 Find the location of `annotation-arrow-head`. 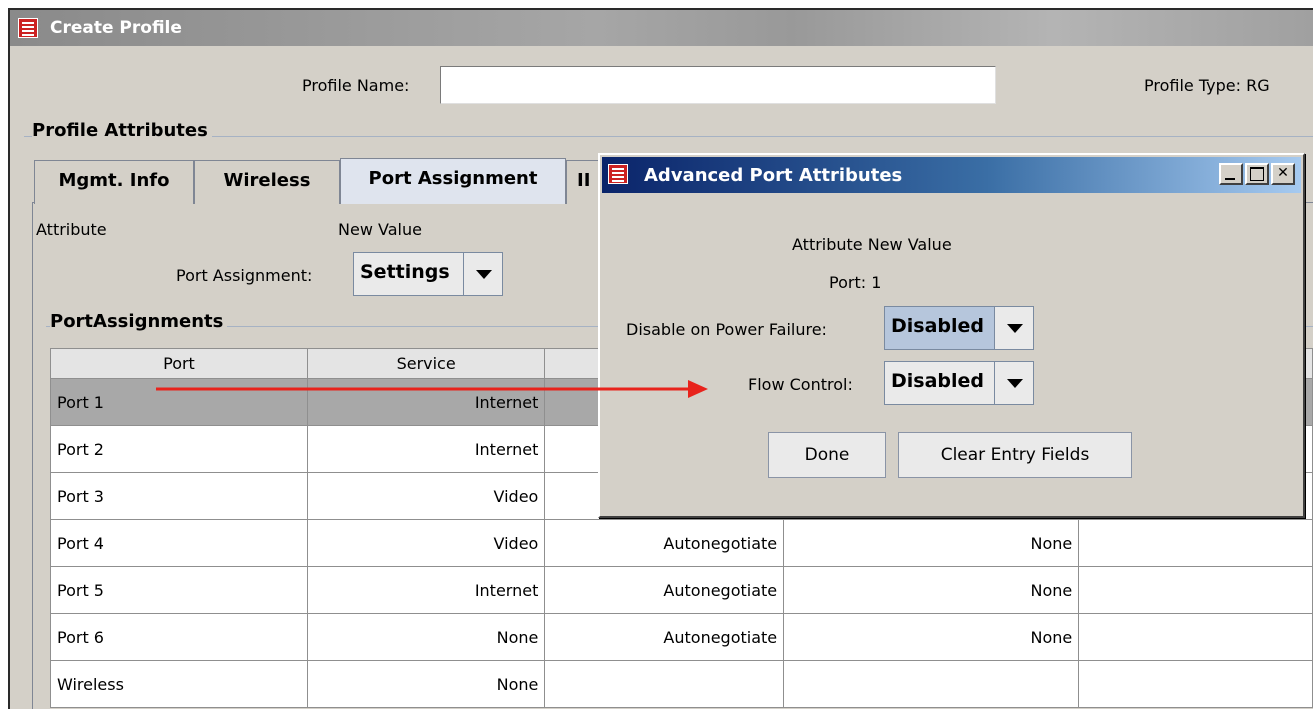

annotation-arrow-head is located at coordinates (698, 389).